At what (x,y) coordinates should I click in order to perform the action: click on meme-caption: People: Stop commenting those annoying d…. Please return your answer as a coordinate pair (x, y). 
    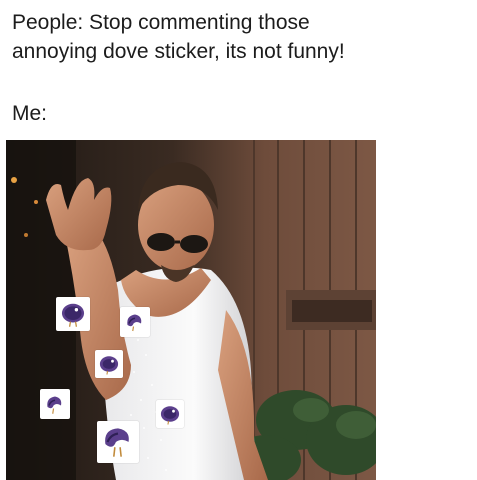
    Looking at the image, I should click on (242, 37).